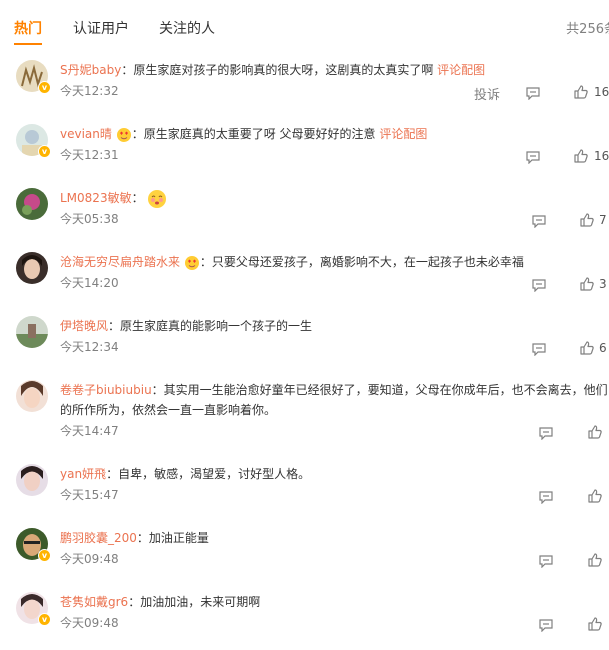 This screenshot has width=609, height=650. Describe the element at coordinates (334, 198) in the screenshot. I see `comment-text: LM0823敏敏：` at that location.